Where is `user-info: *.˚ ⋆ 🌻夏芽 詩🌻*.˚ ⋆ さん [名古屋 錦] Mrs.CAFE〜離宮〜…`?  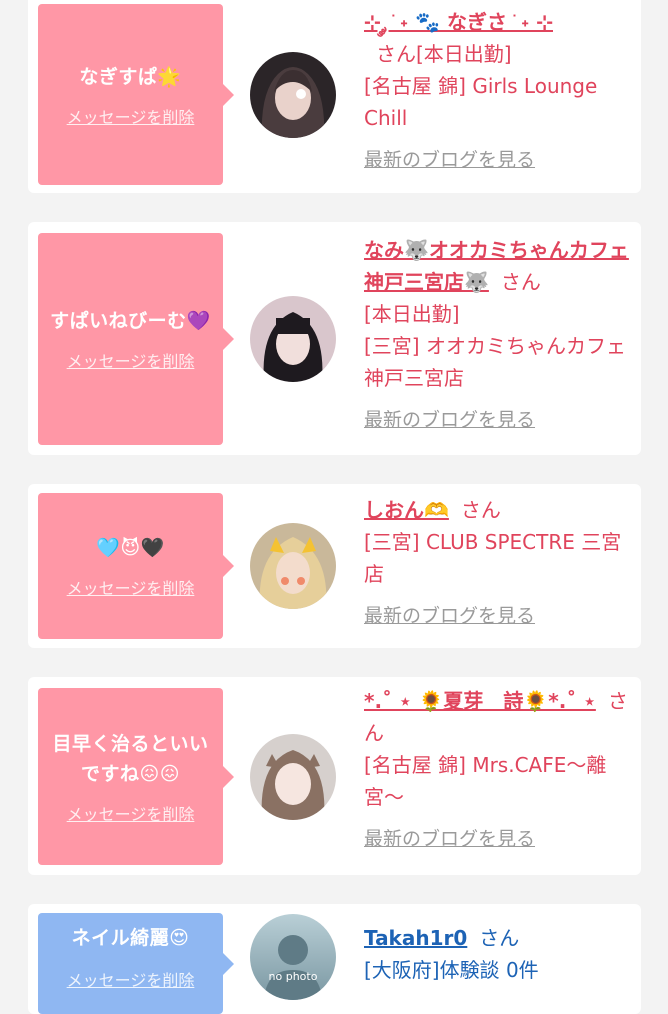
user-info: *.˚ ⋆ 🌻夏芽 詩🌻*.˚ ⋆ さん [名古屋 錦] Mrs.CAFE〜離宮〜… is located at coordinates (498, 770).